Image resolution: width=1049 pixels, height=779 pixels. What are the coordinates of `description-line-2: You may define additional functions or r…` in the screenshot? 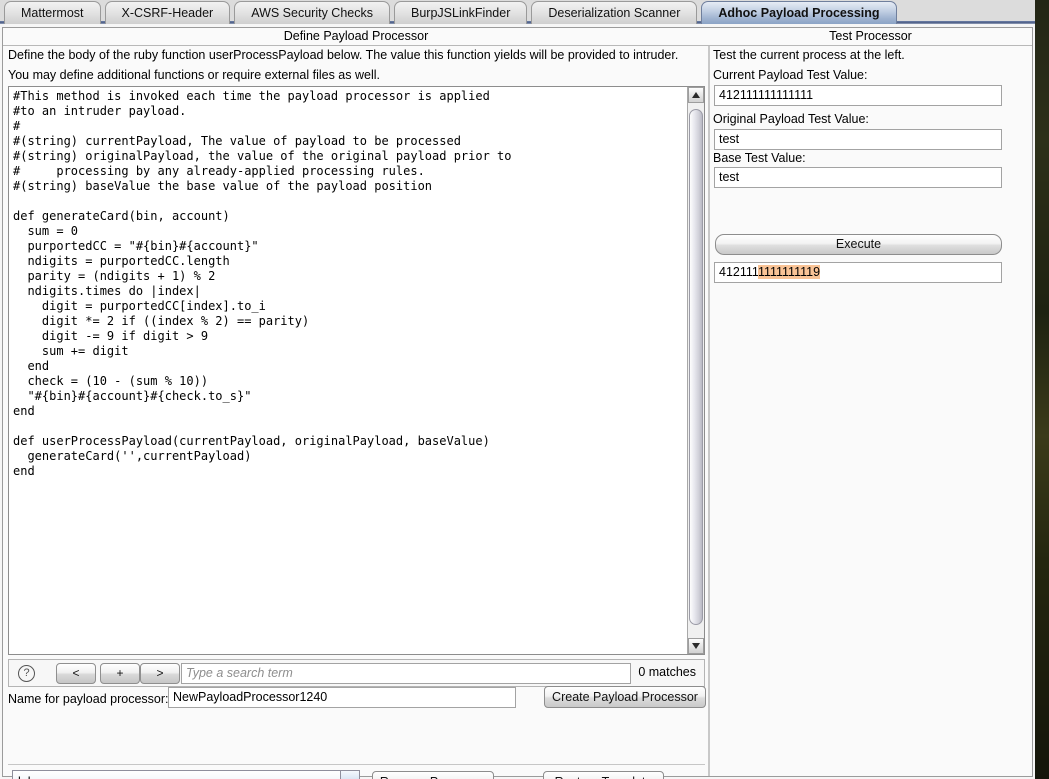 It's located at (194, 75).